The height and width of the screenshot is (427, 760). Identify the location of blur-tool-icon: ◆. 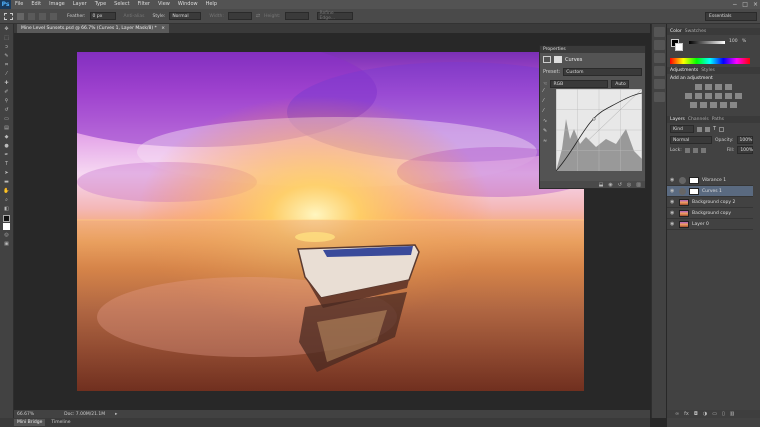
(7, 137).